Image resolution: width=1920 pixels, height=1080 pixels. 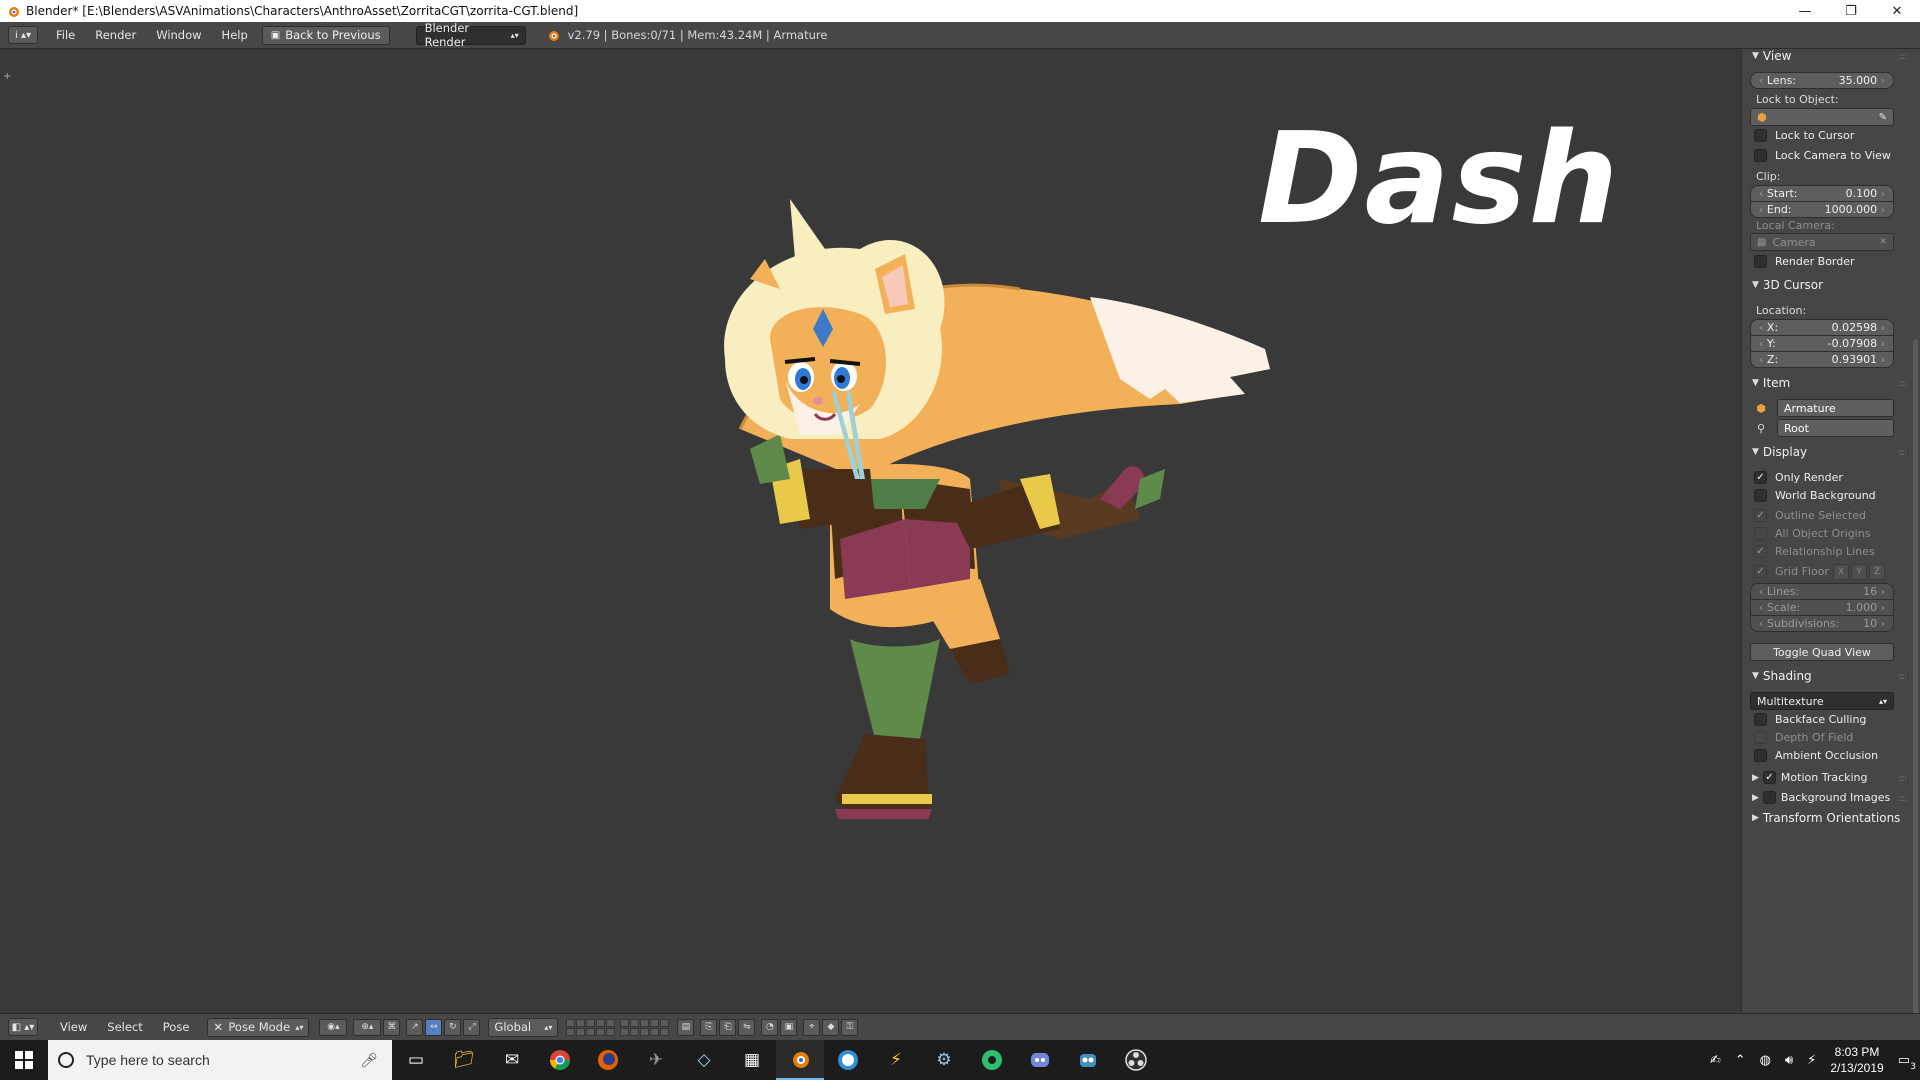 I want to click on render-preview-icon: ▣, so click(x=789, y=1027).